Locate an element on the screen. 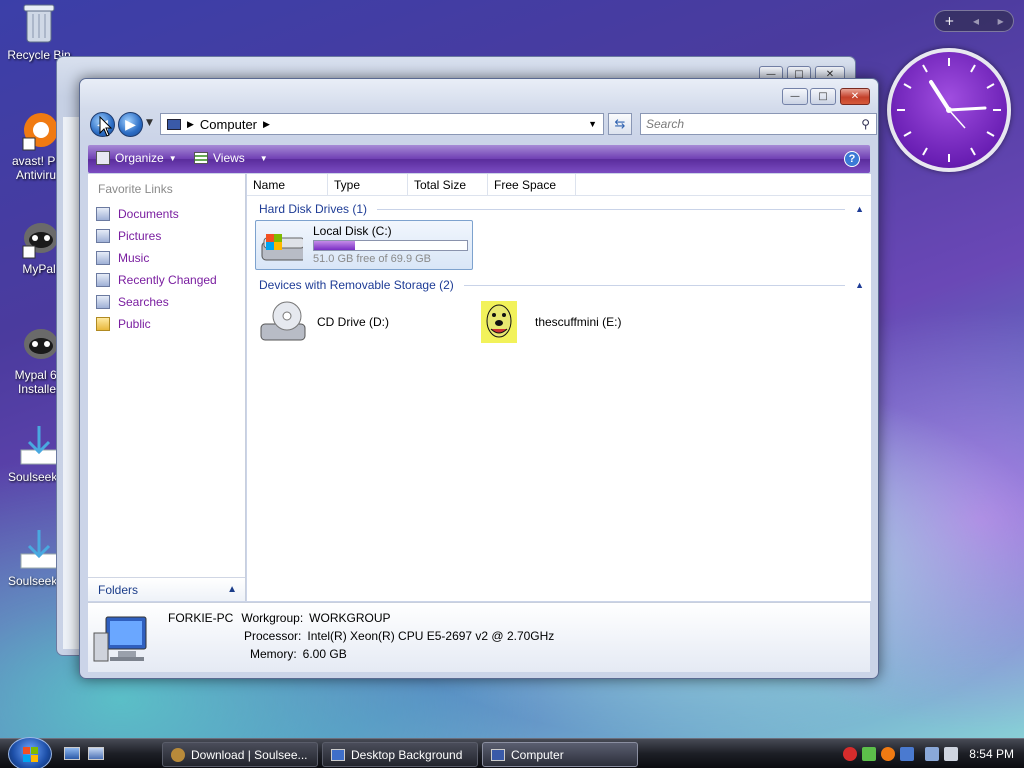 This screenshot has width=1024, height=768. gadget-controls: + ◂ ▸ is located at coordinates (974, 21).